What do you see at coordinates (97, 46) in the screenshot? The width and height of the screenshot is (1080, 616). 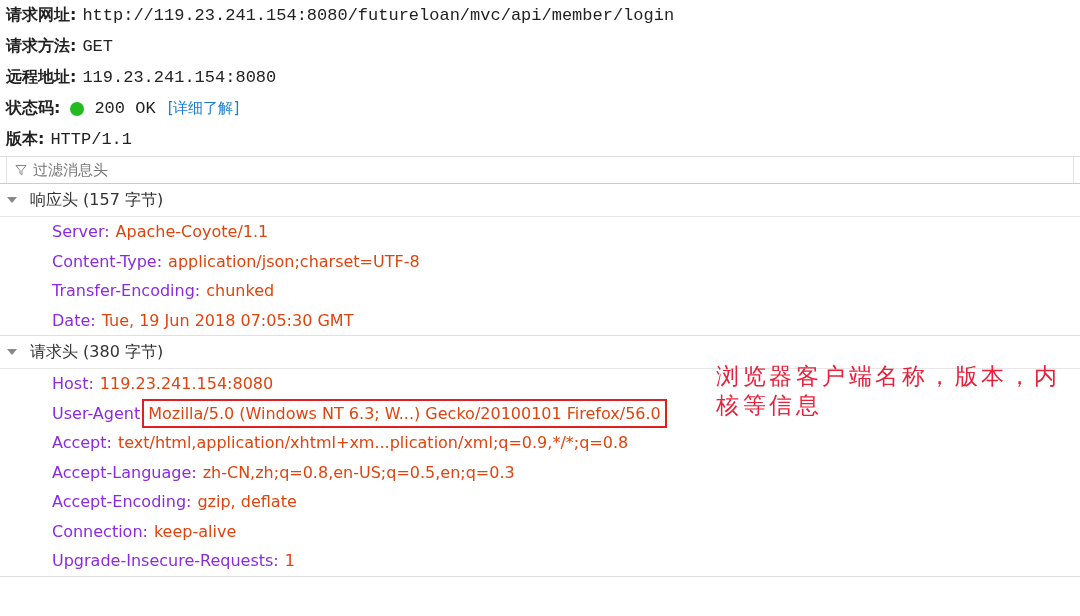 I see `field-value: GET` at bounding box center [97, 46].